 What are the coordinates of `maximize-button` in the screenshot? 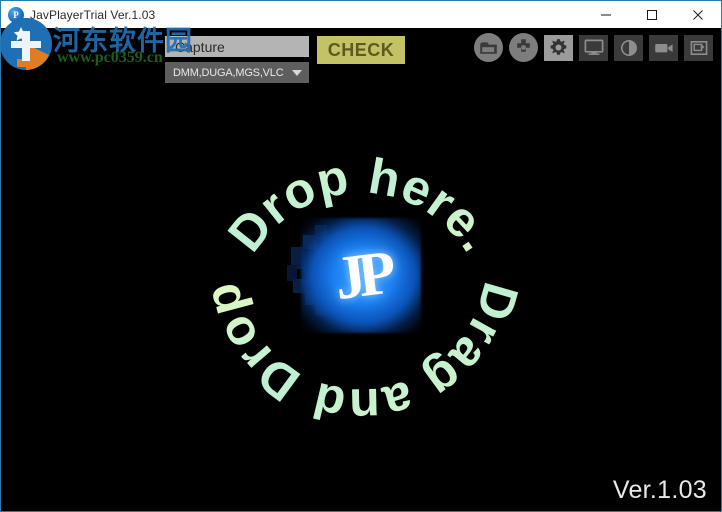 It's located at (652, 14).